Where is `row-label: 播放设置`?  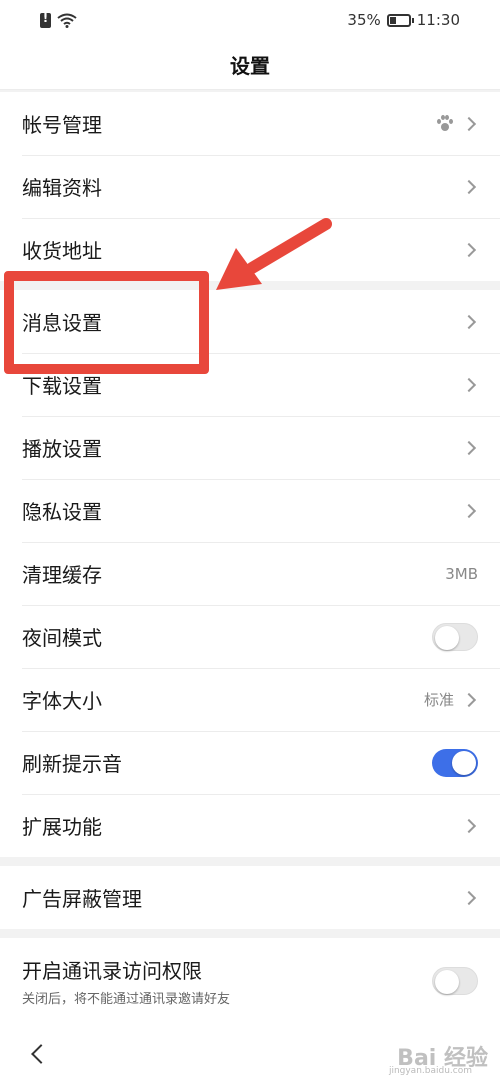 row-label: 播放设置 is located at coordinates (62, 449).